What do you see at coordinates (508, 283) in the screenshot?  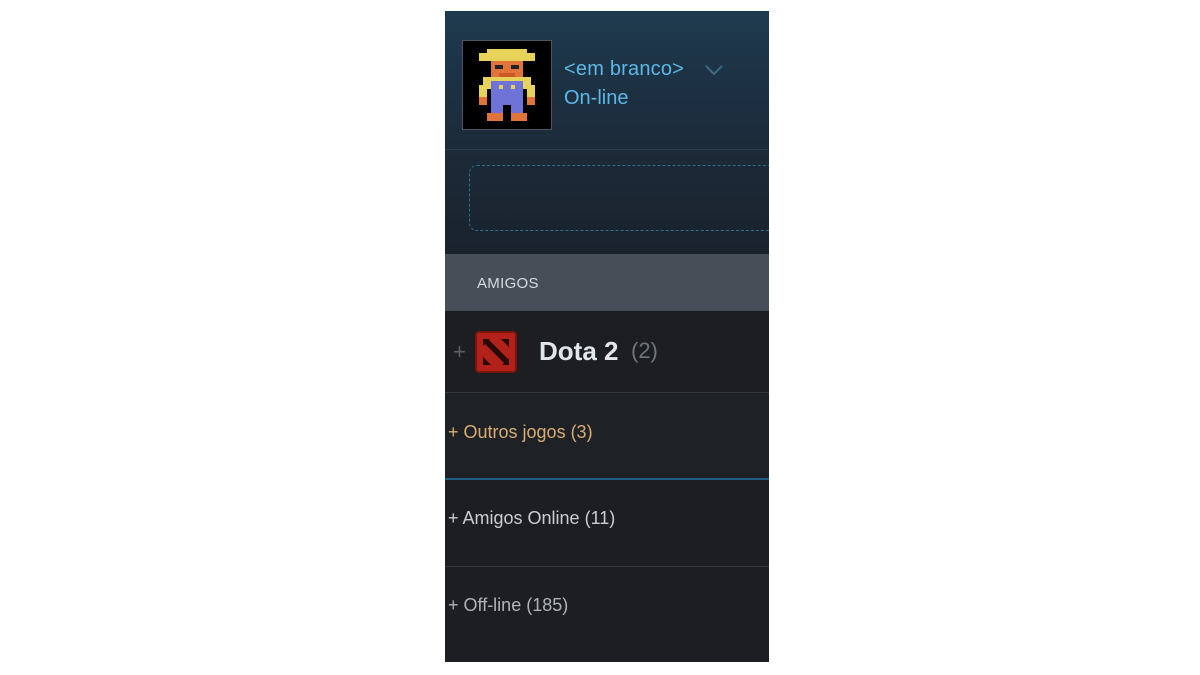 I see `friends-header-label: AMIGOS` at bounding box center [508, 283].